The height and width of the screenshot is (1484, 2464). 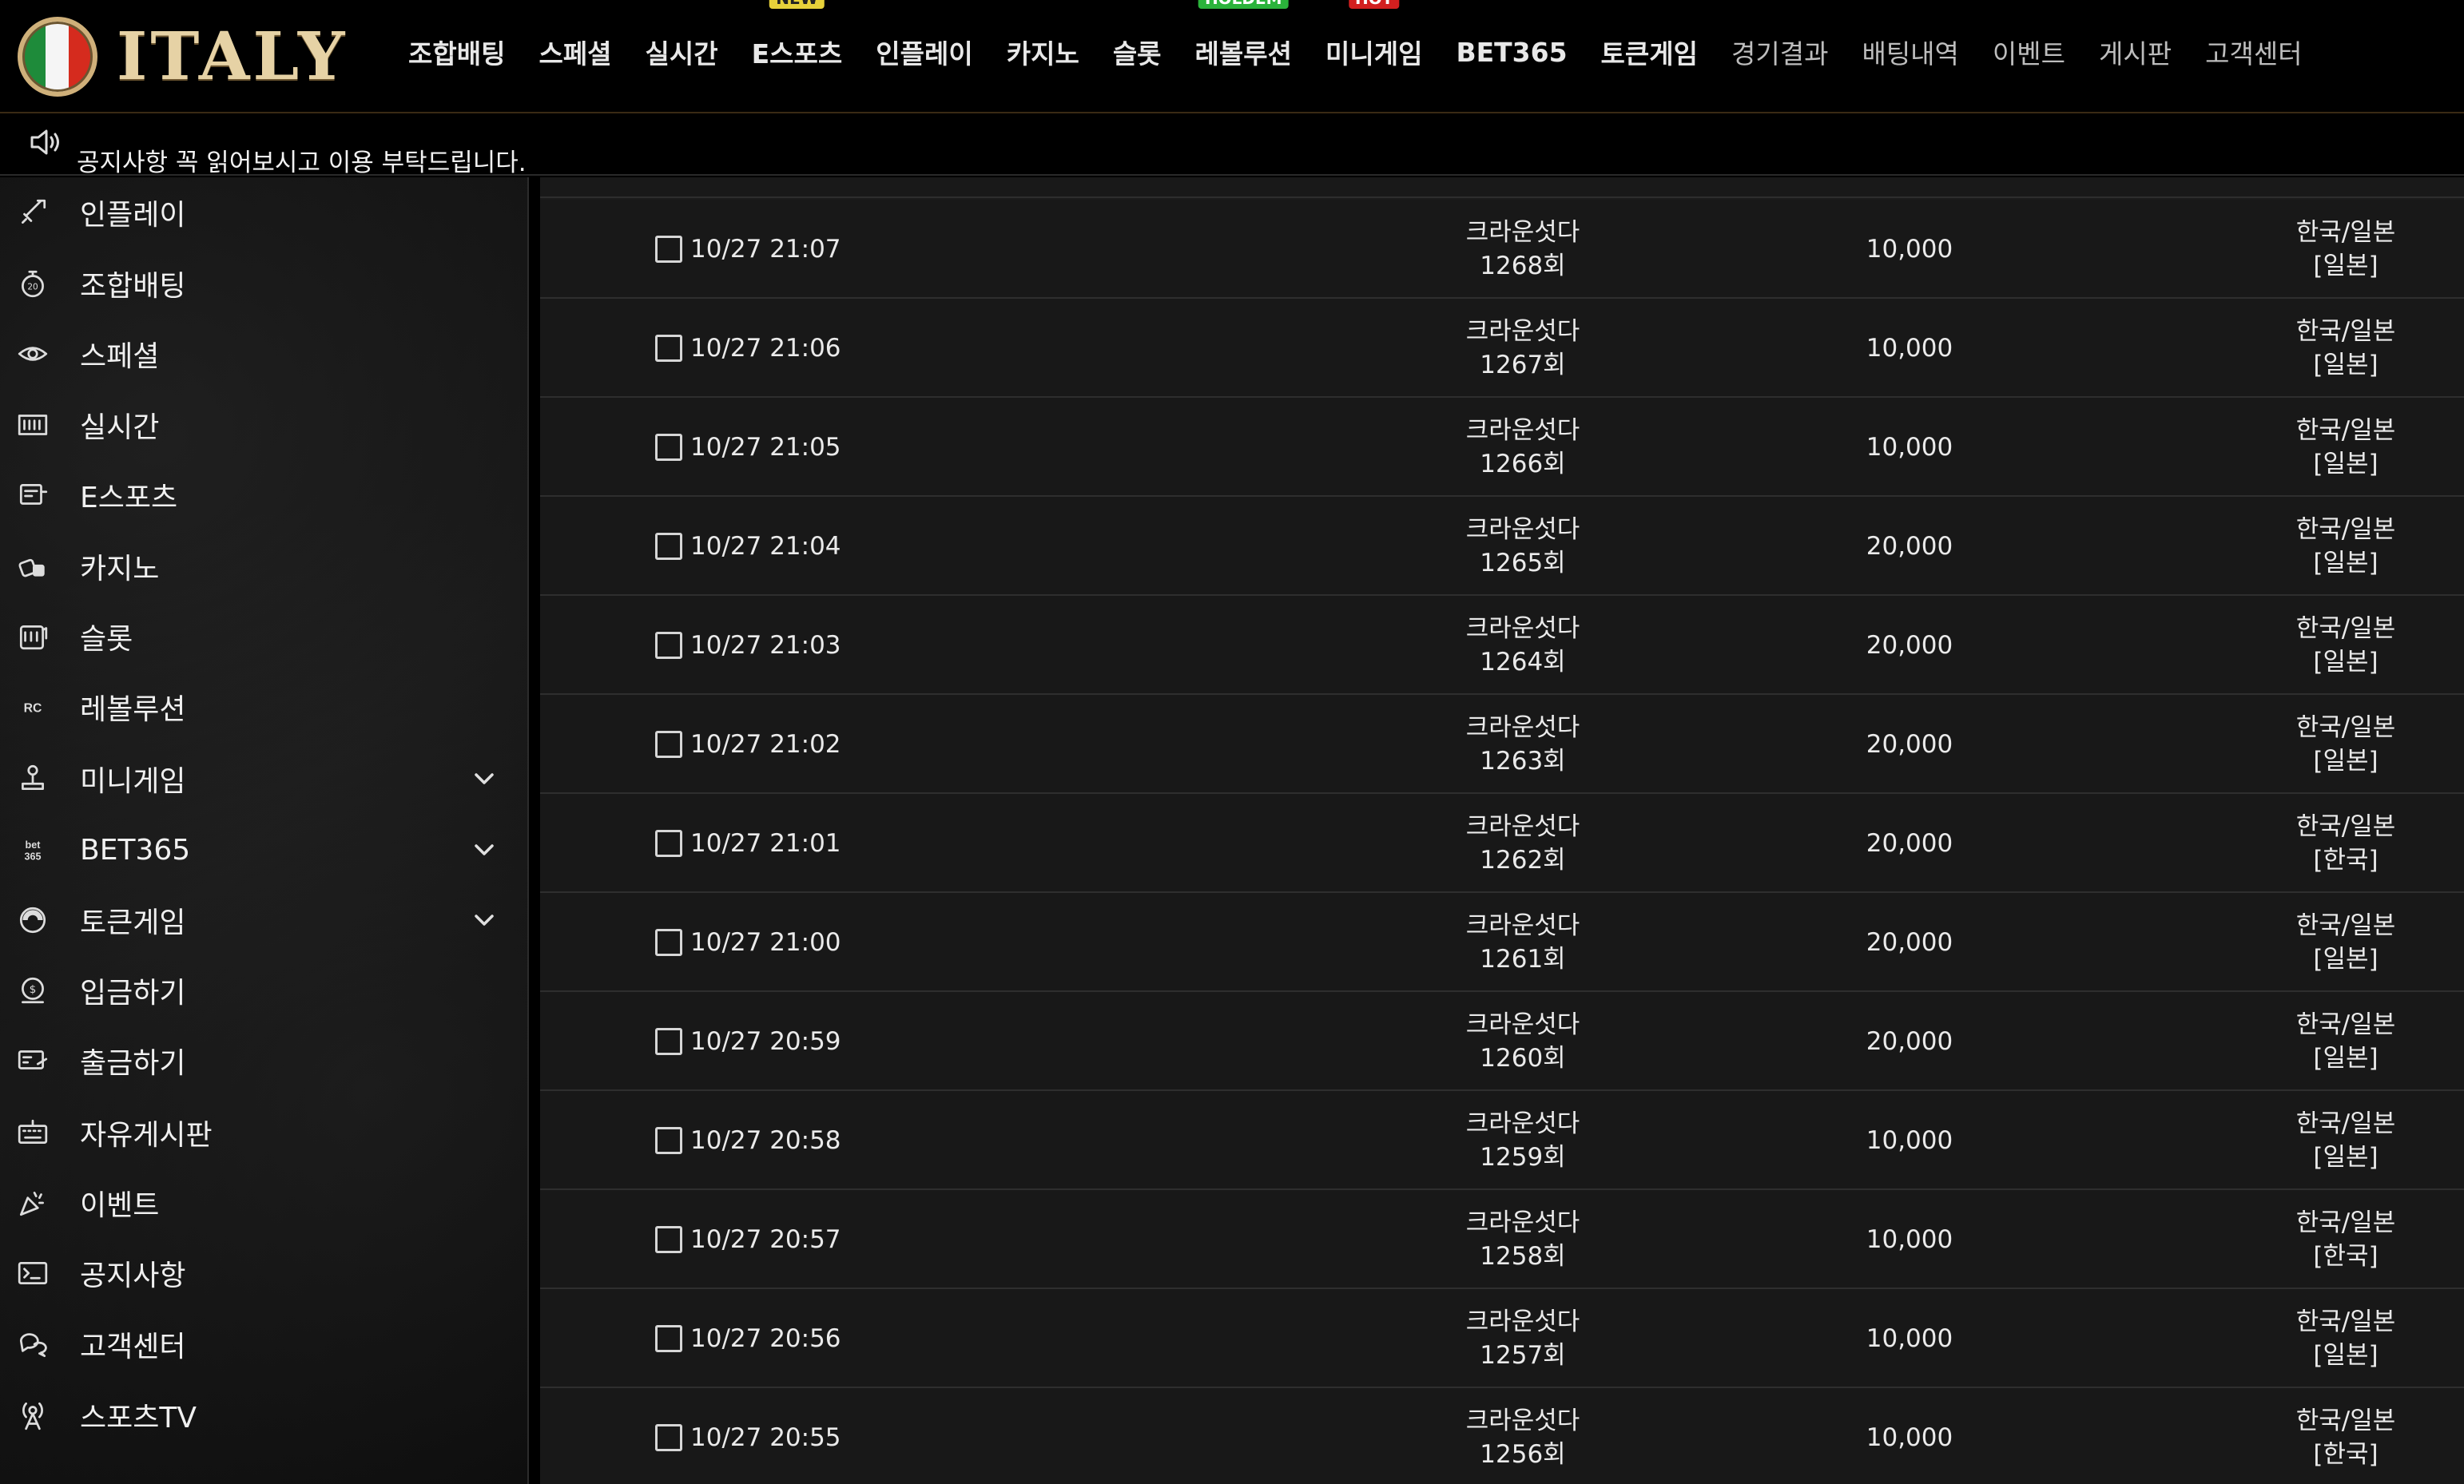 What do you see at coordinates (1523, 447) in the screenshot?
I see `game-cell: 크라운섯다 1266회` at bounding box center [1523, 447].